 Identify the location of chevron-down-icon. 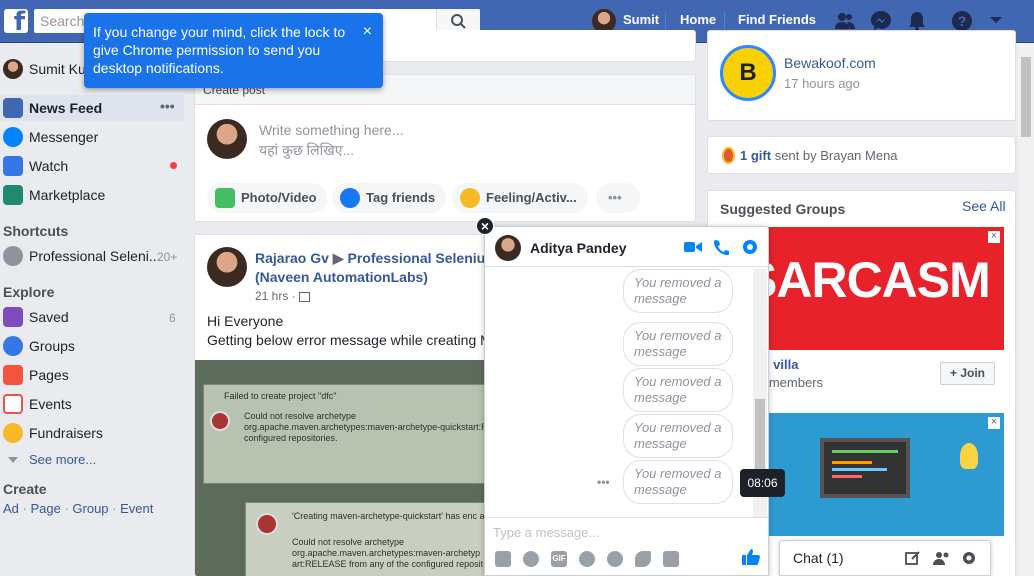
(13, 460).